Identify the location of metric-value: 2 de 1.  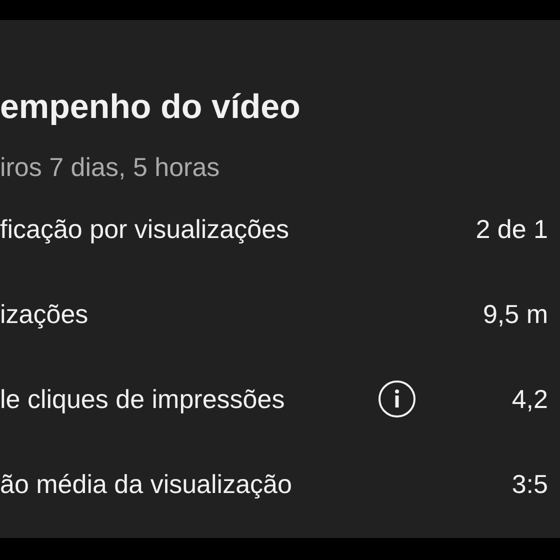
(512, 229).